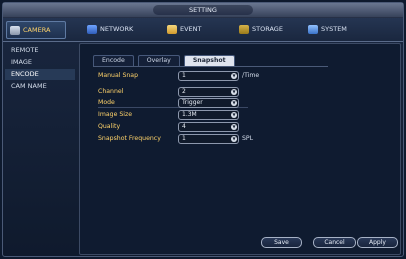 The image size is (406, 259). I want to click on left-sidebar: REMOTE IMAGE ENCODE CAM NAME, so click(40, 148).